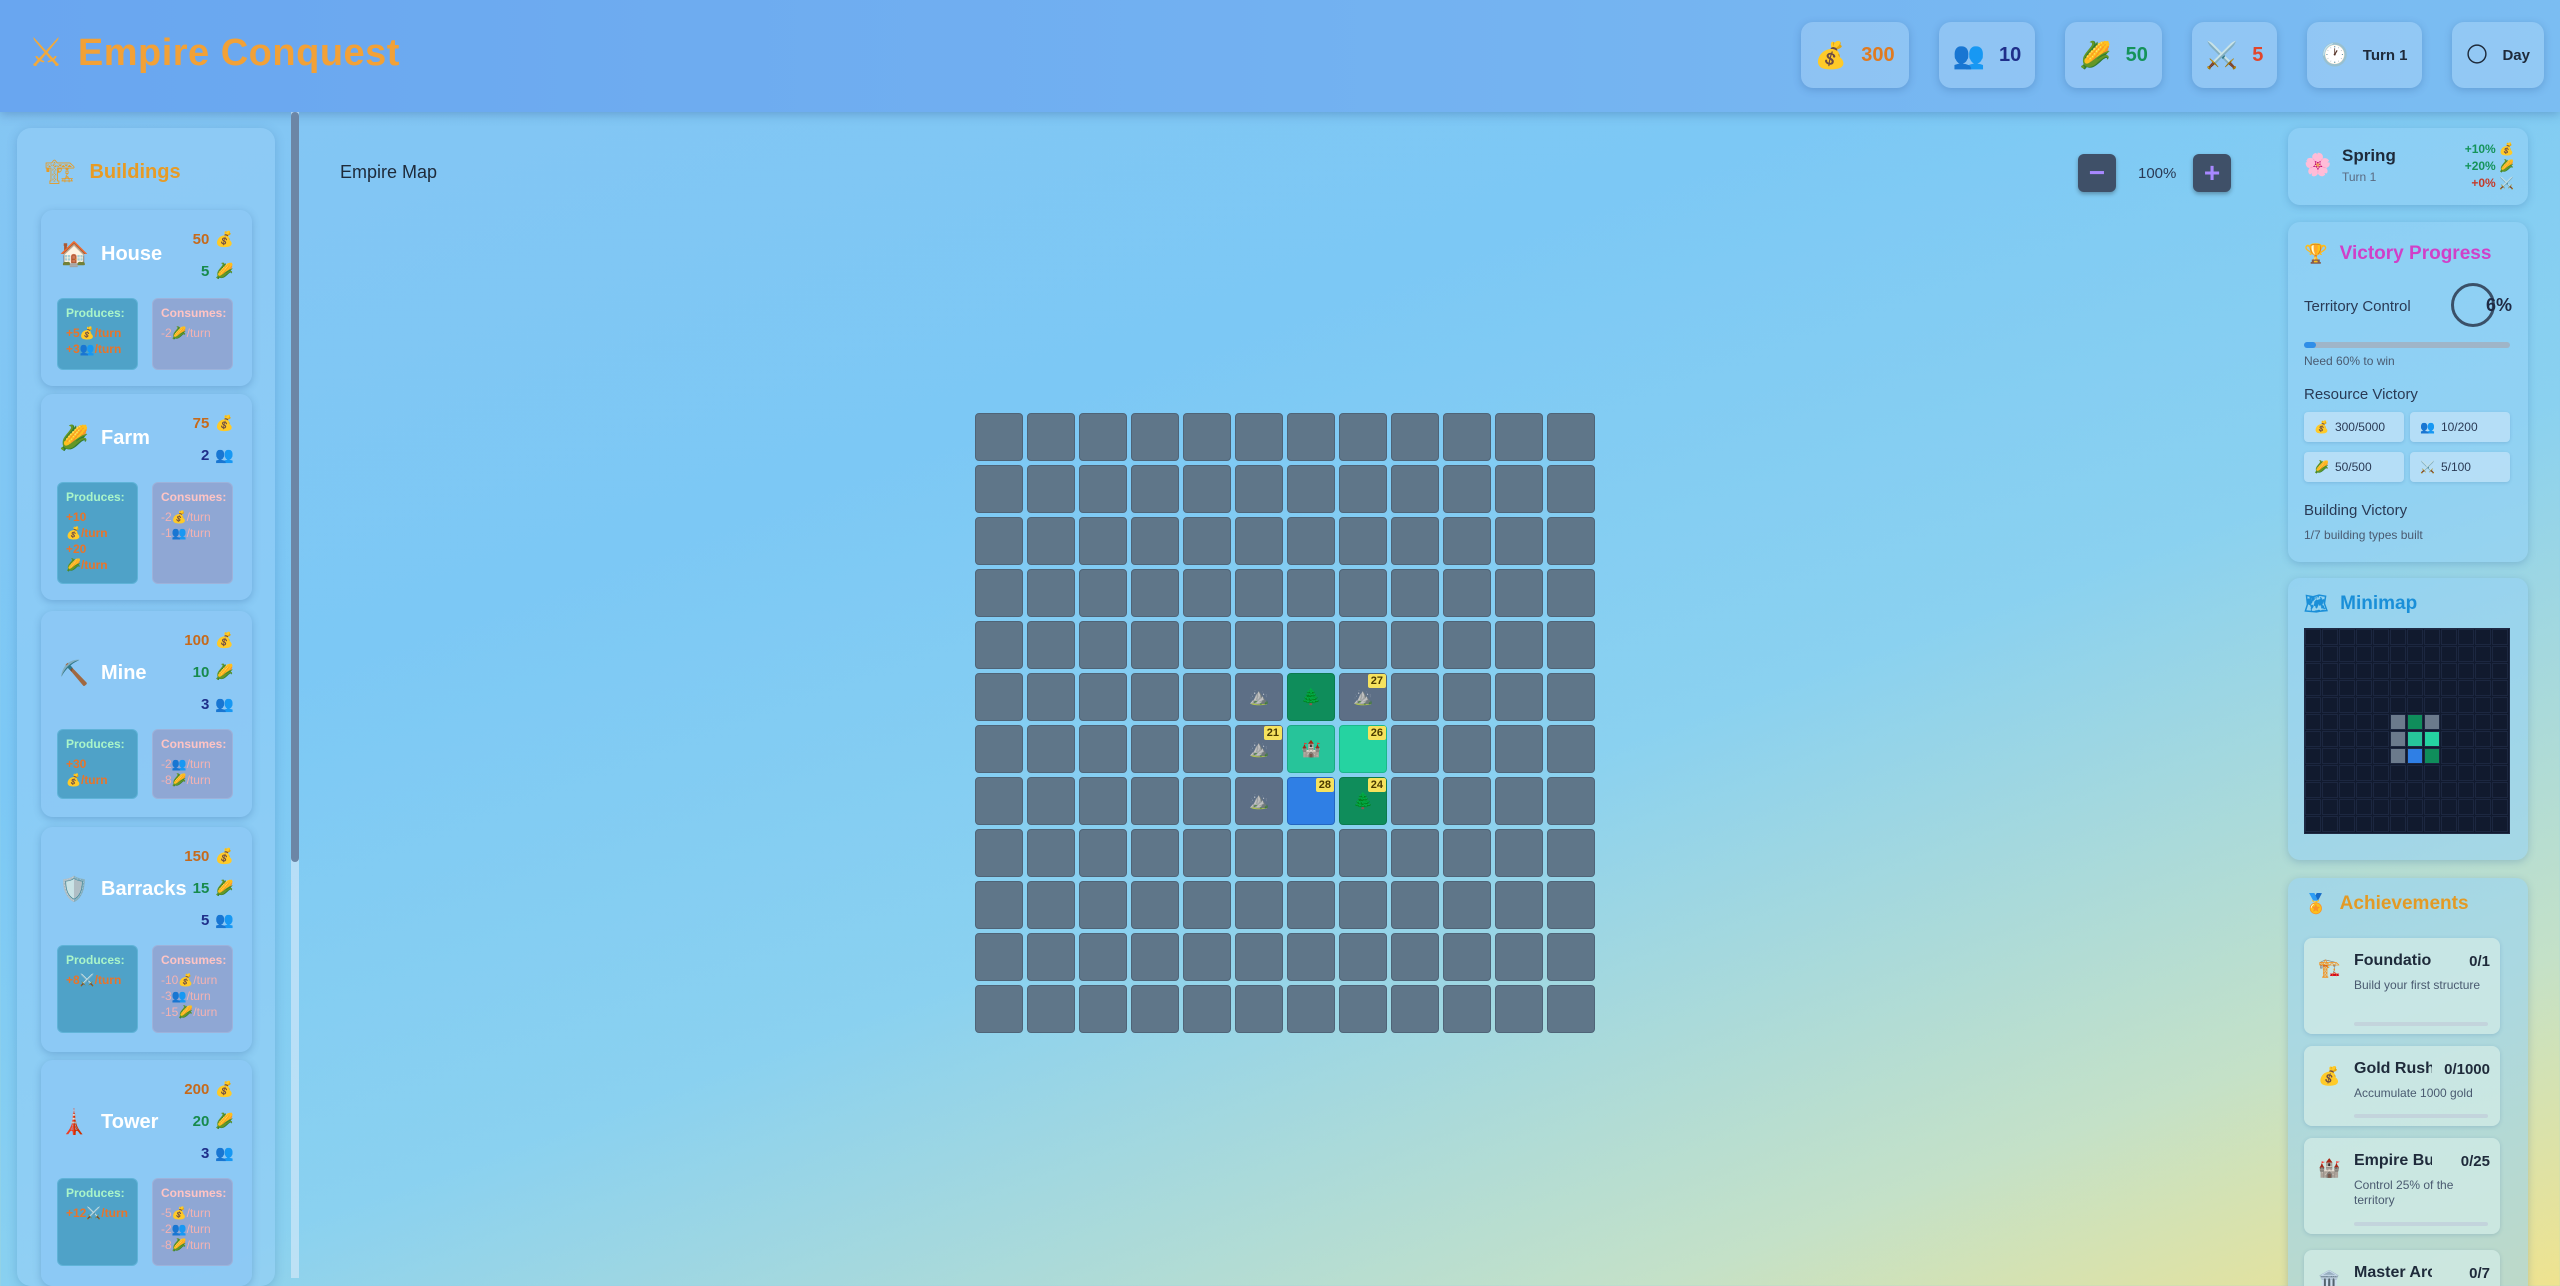 This screenshot has height=1286, width=2560. I want to click on zoom-in-button: +, so click(2212, 173).